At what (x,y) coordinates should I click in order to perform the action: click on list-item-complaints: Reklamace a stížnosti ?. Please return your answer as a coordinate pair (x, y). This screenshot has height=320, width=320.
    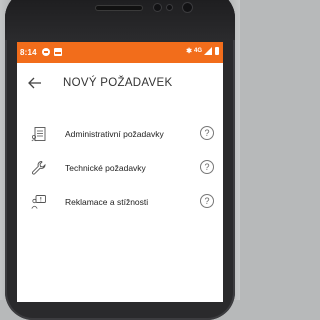
    Looking at the image, I should click on (120, 211).